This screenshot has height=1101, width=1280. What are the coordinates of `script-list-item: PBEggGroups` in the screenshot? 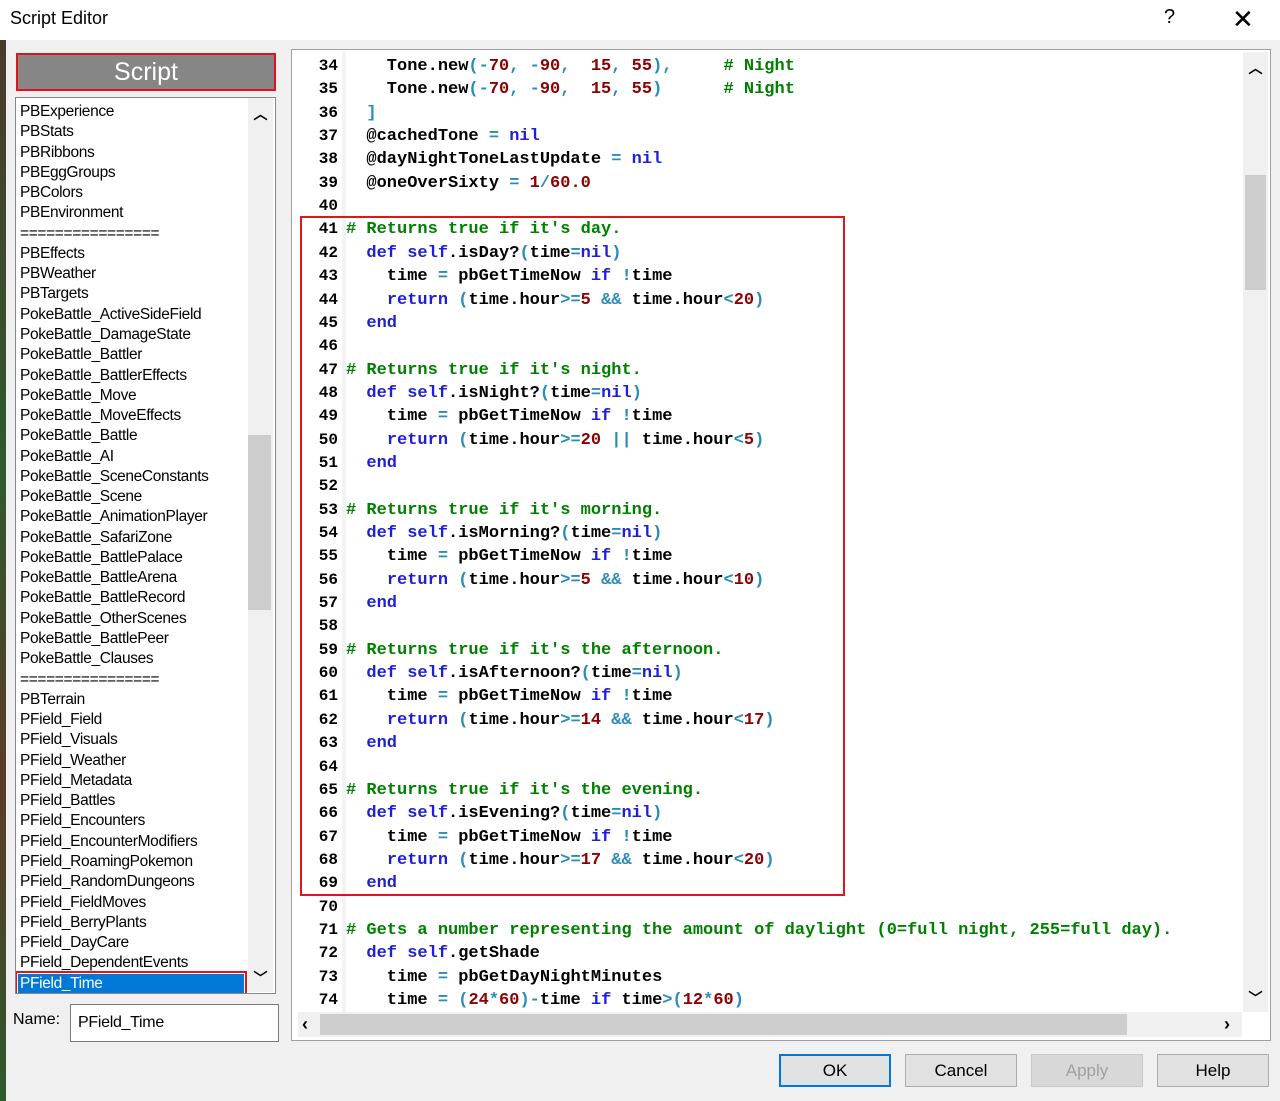 It's located at (68, 173).